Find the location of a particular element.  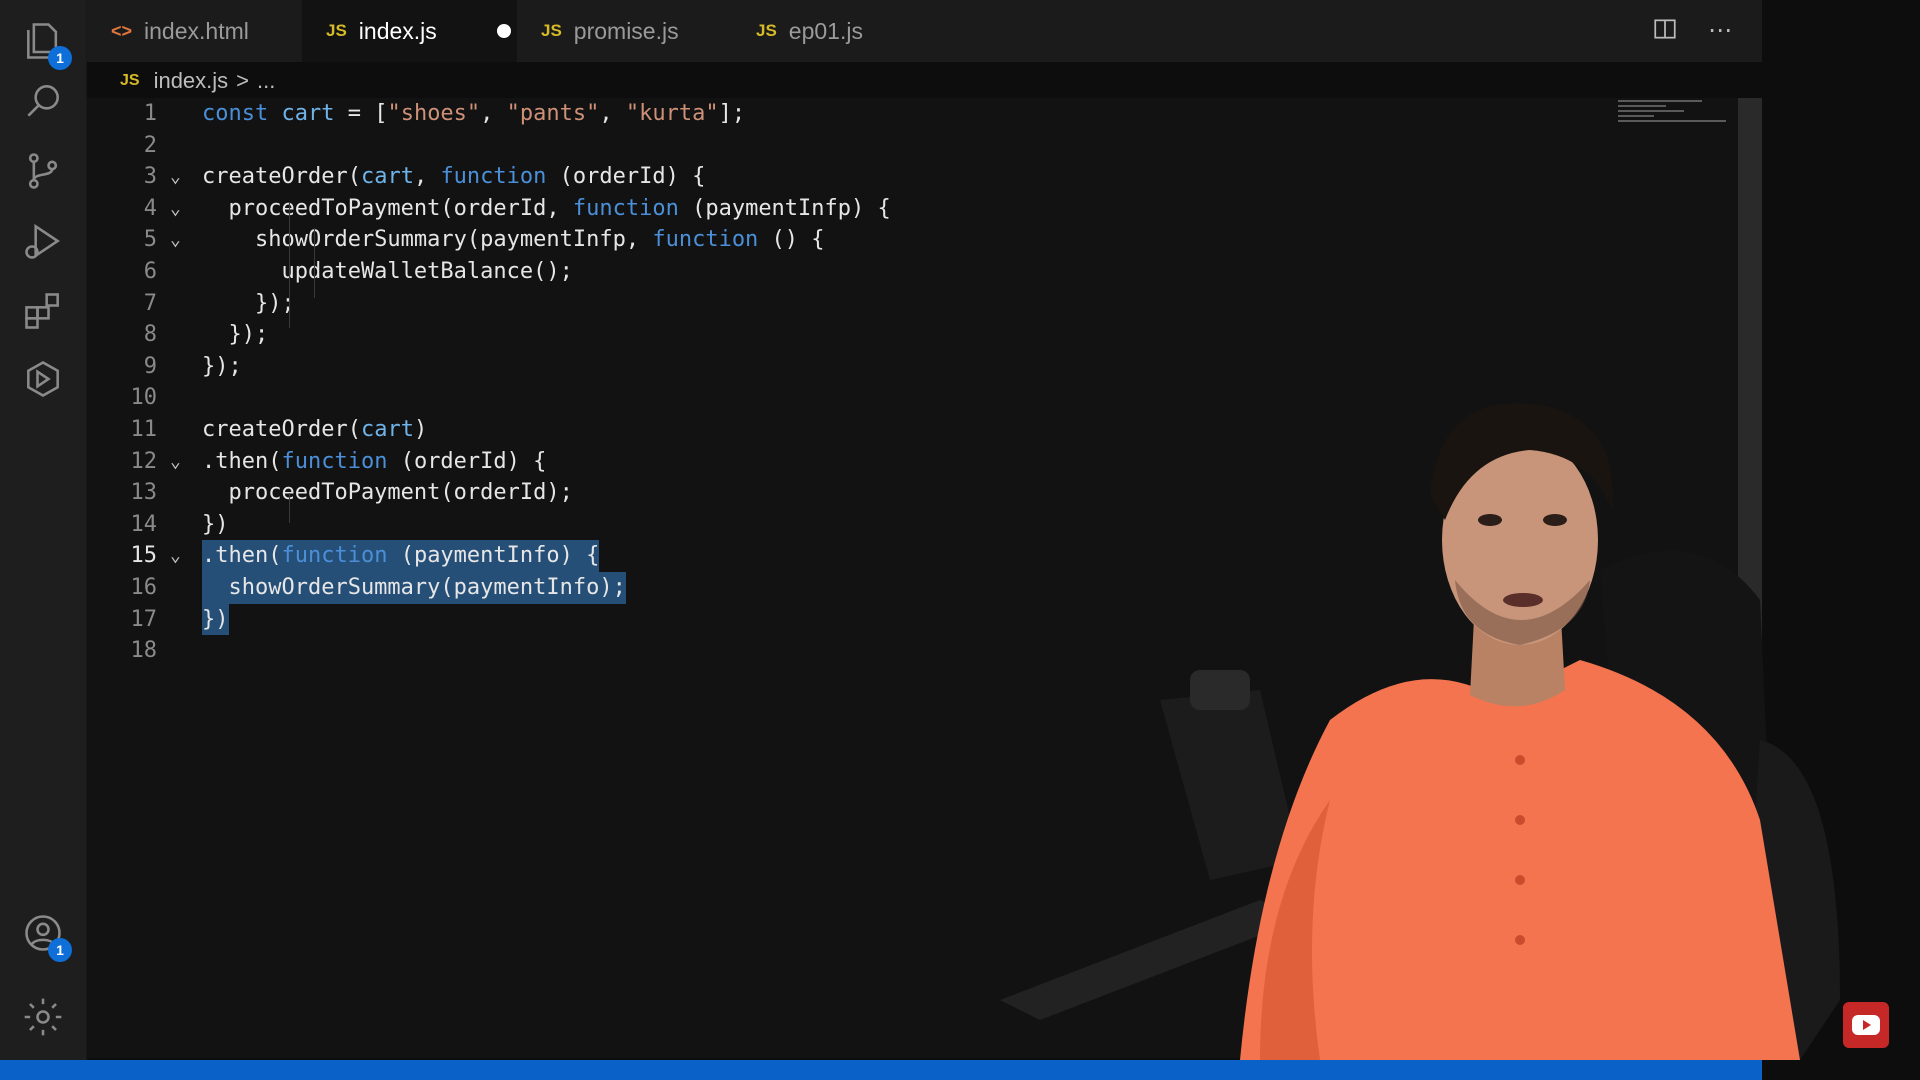

tab-label: index.html is located at coordinates (196, 30).